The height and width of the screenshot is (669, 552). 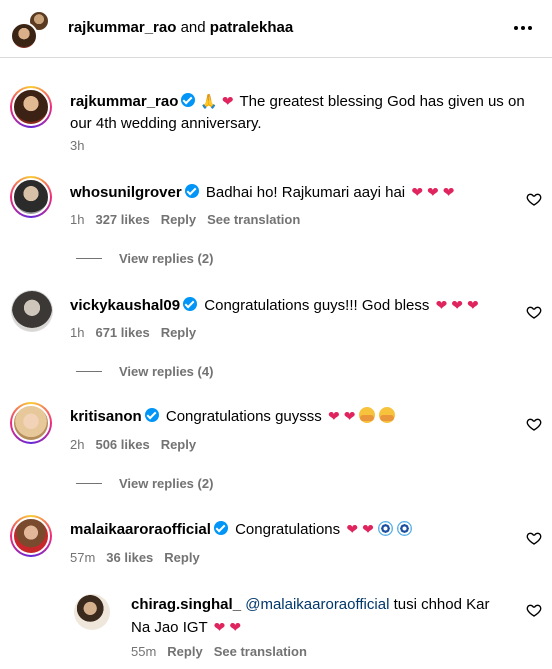 I want to click on caption-meta: 3h, so click(x=82, y=145).